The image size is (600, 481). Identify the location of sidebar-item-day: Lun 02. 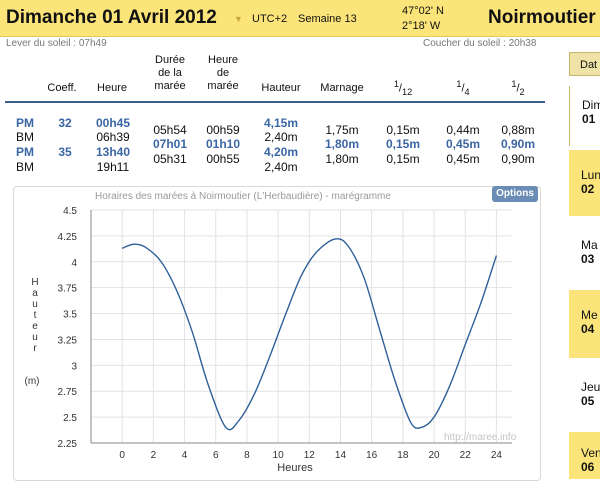
(584, 183).